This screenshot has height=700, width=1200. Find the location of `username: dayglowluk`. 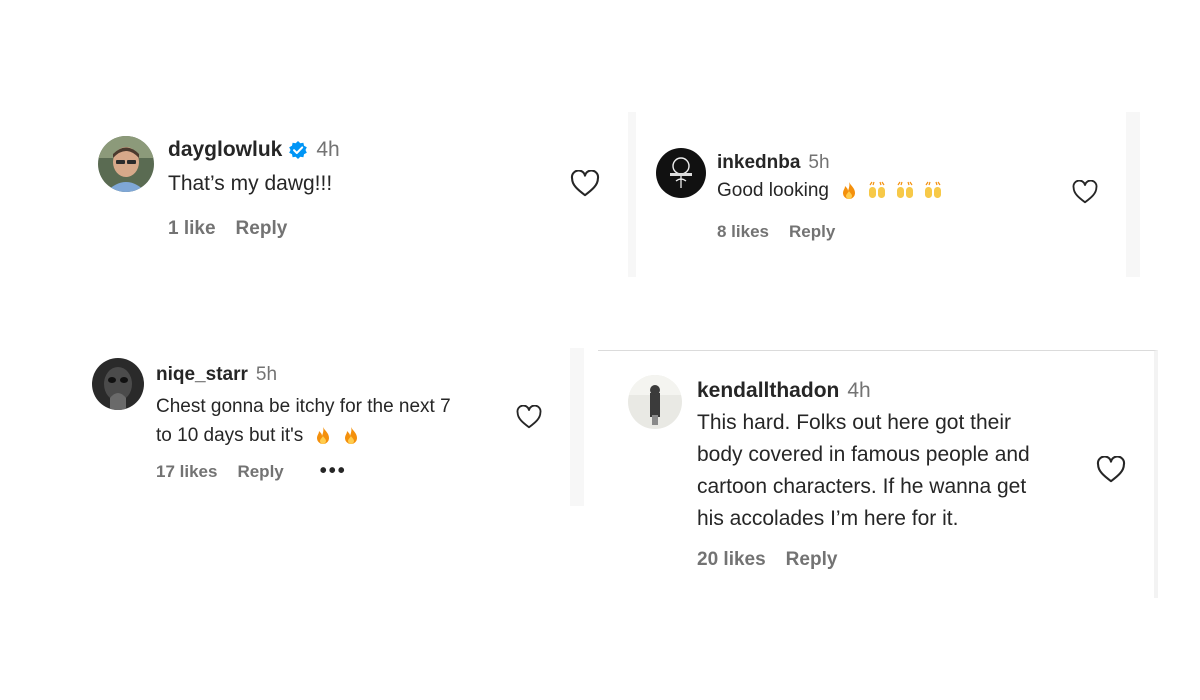

username: dayglowluk is located at coordinates (225, 150).